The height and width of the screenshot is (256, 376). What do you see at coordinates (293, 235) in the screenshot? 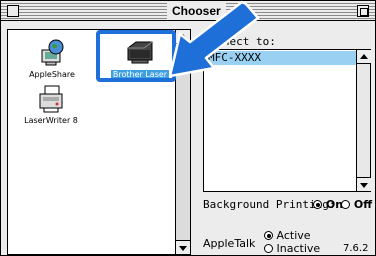
I see `radio-label: Active` at bounding box center [293, 235].